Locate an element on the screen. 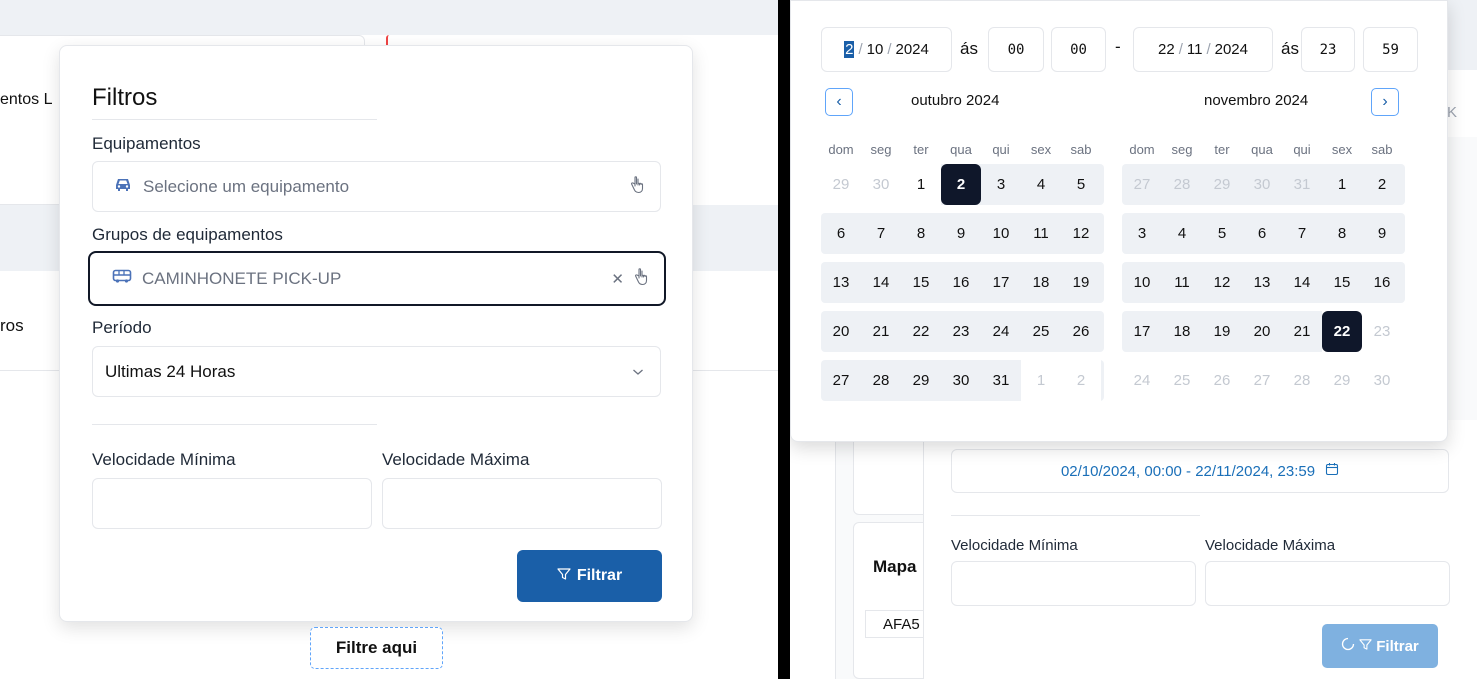 Image resolution: width=1477 pixels, height=679 pixels. calendar-day-selected-end: 22 is located at coordinates (1342, 331).